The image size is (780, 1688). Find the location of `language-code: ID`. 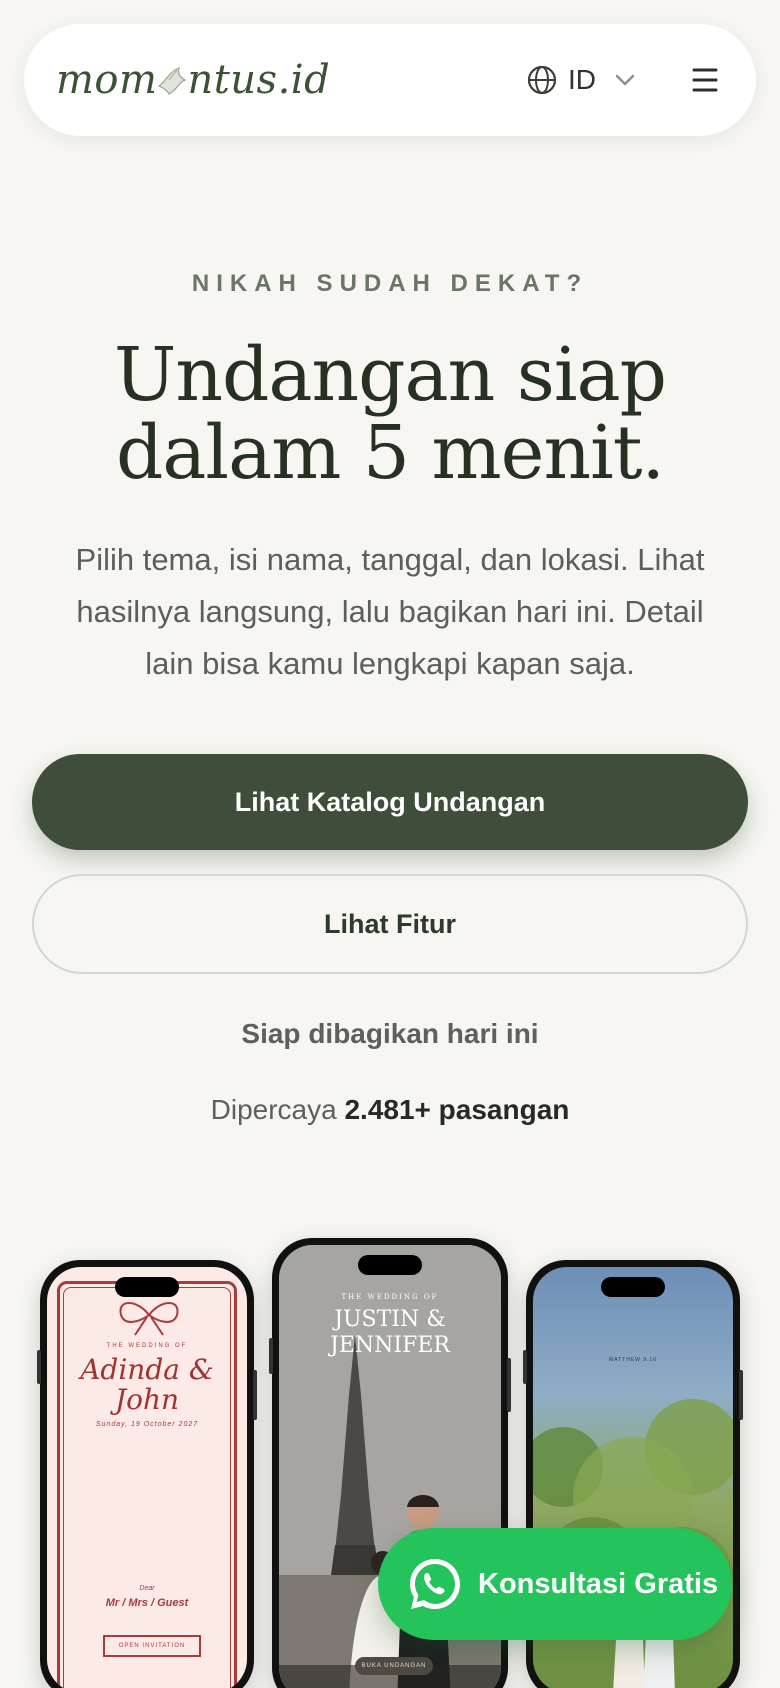

language-code: ID is located at coordinates (582, 79).